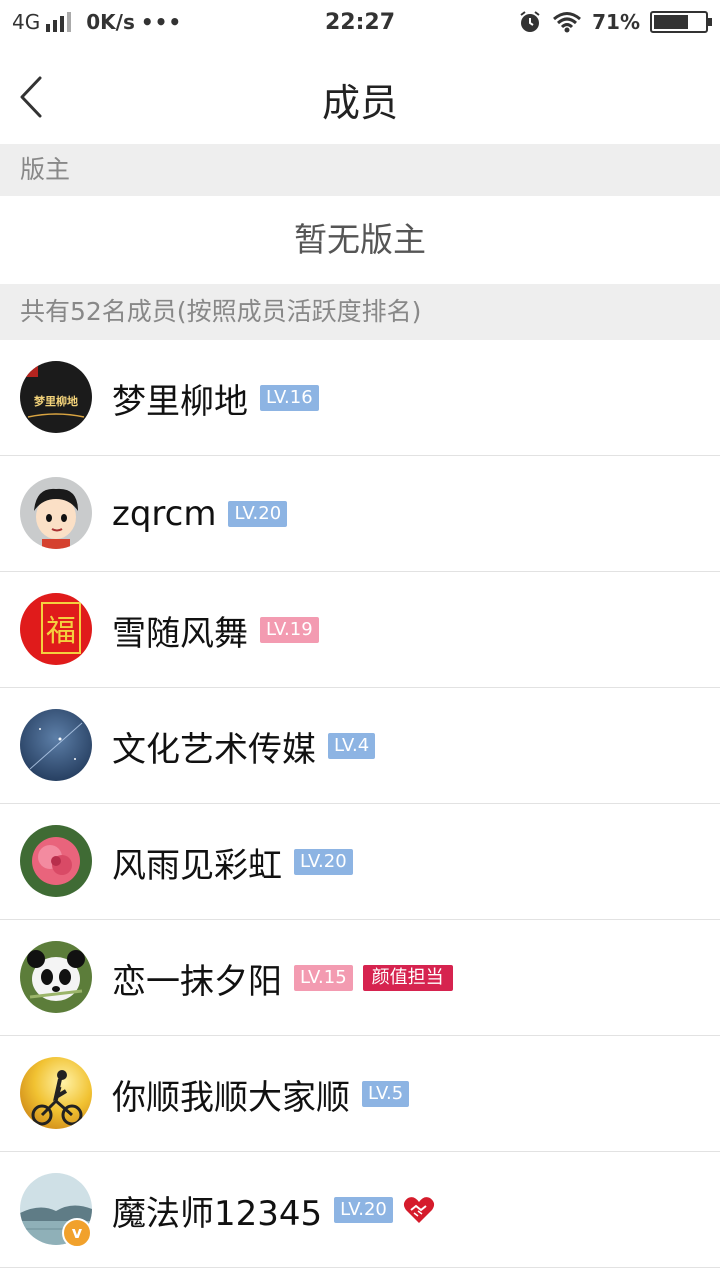 The height and width of the screenshot is (1280, 720). What do you see at coordinates (407, 978) in the screenshot?
I see `title-tag: 颜值担当` at bounding box center [407, 978].